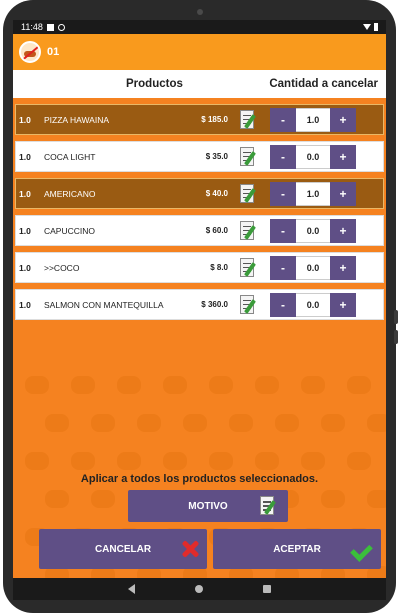 The height and width of the screenshot is (613, 399). I want to click on back-icon, so click(131, 589).